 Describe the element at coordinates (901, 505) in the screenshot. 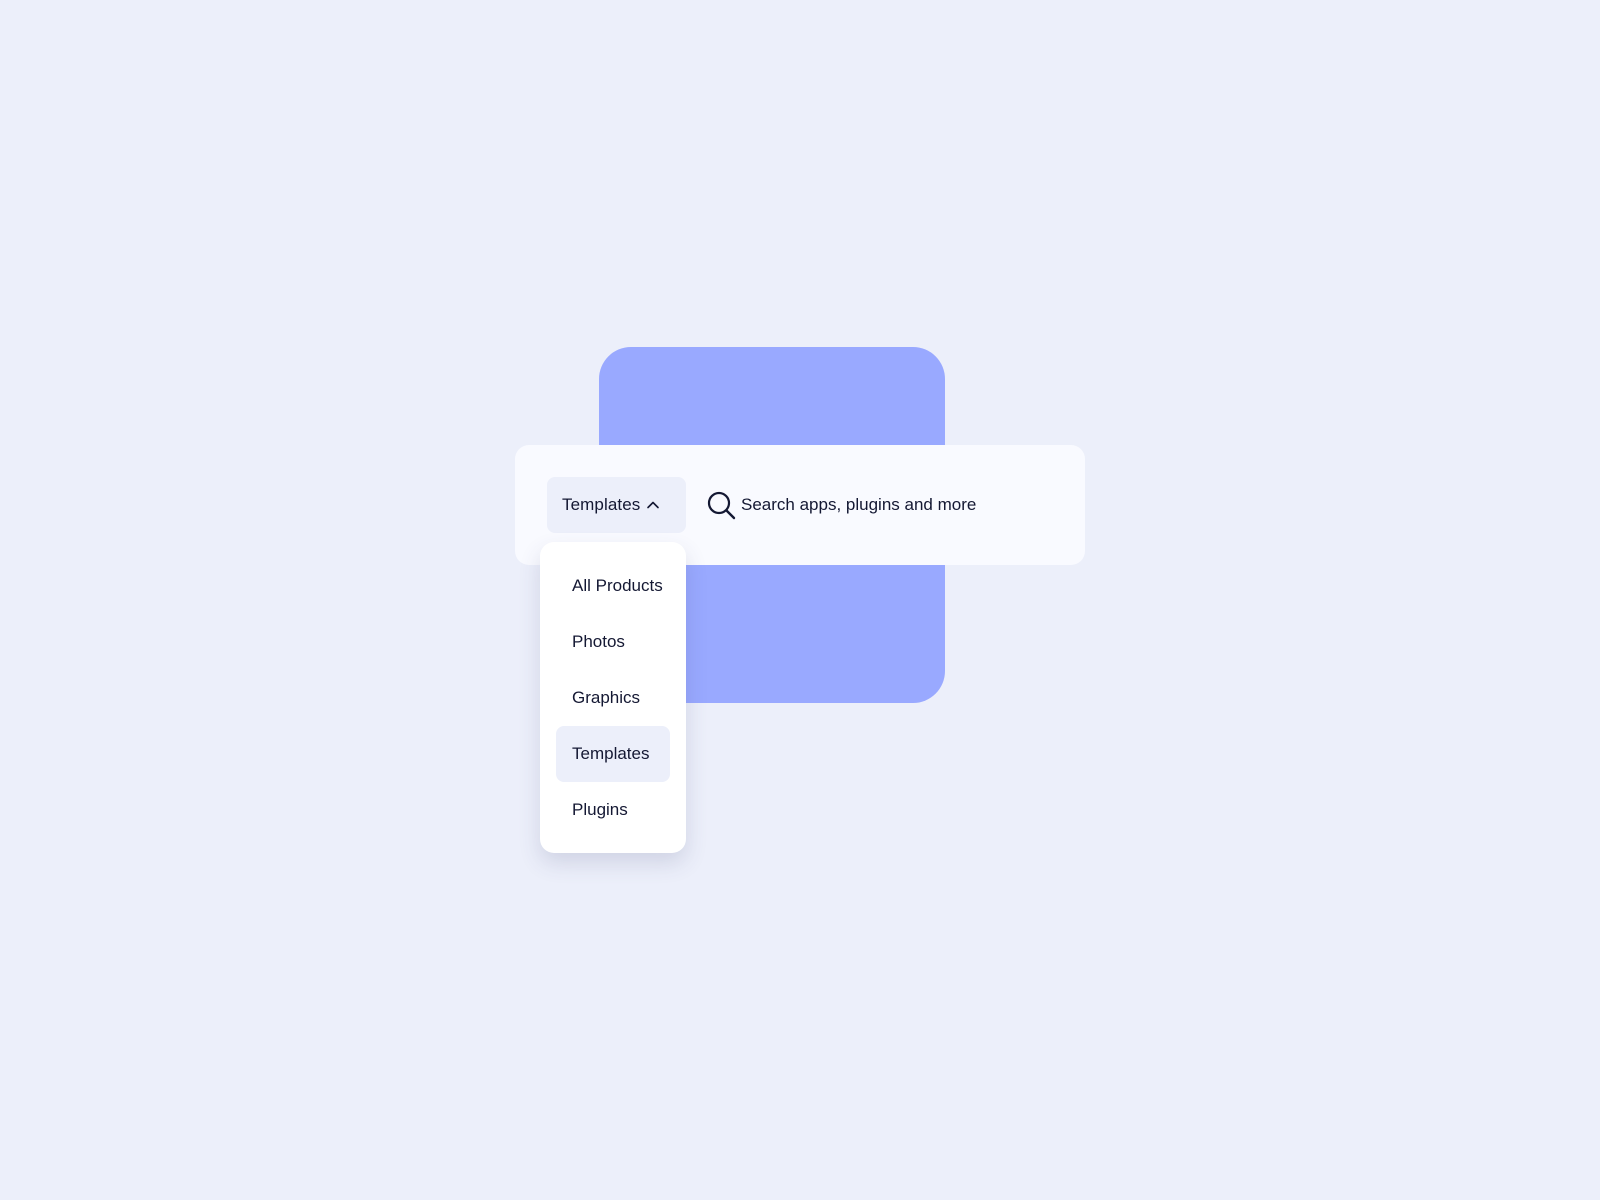

I see `search-input` at that location.